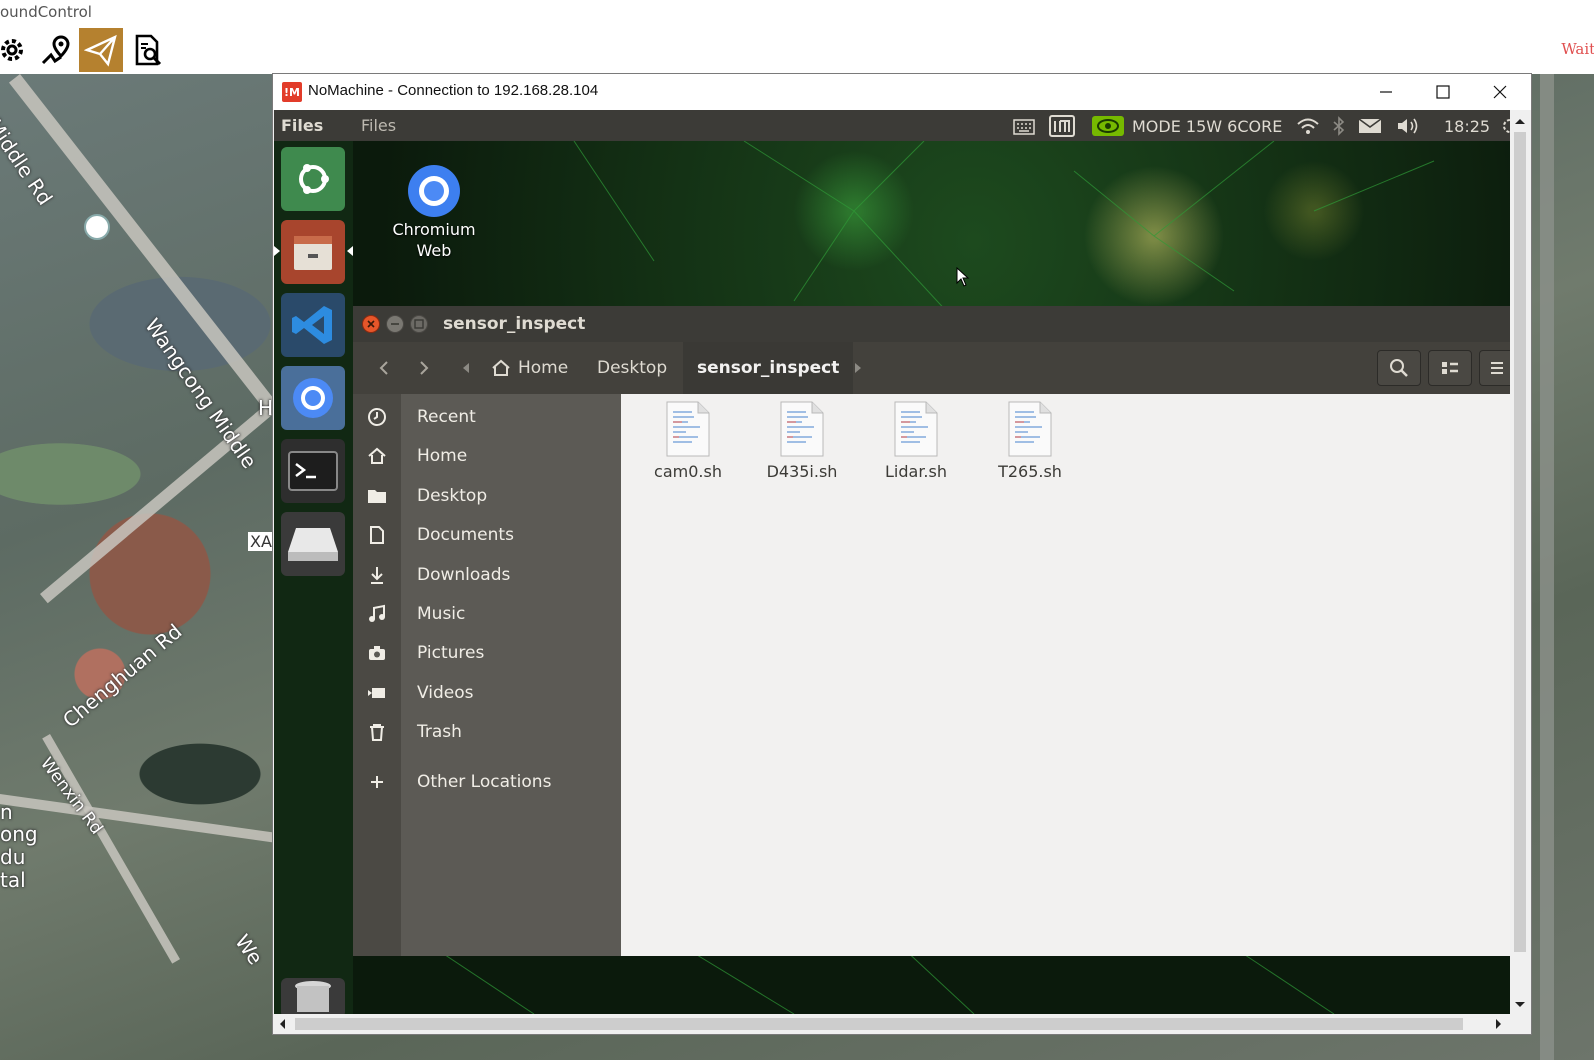  I want to click on minimize-button, so click(1386, 92).